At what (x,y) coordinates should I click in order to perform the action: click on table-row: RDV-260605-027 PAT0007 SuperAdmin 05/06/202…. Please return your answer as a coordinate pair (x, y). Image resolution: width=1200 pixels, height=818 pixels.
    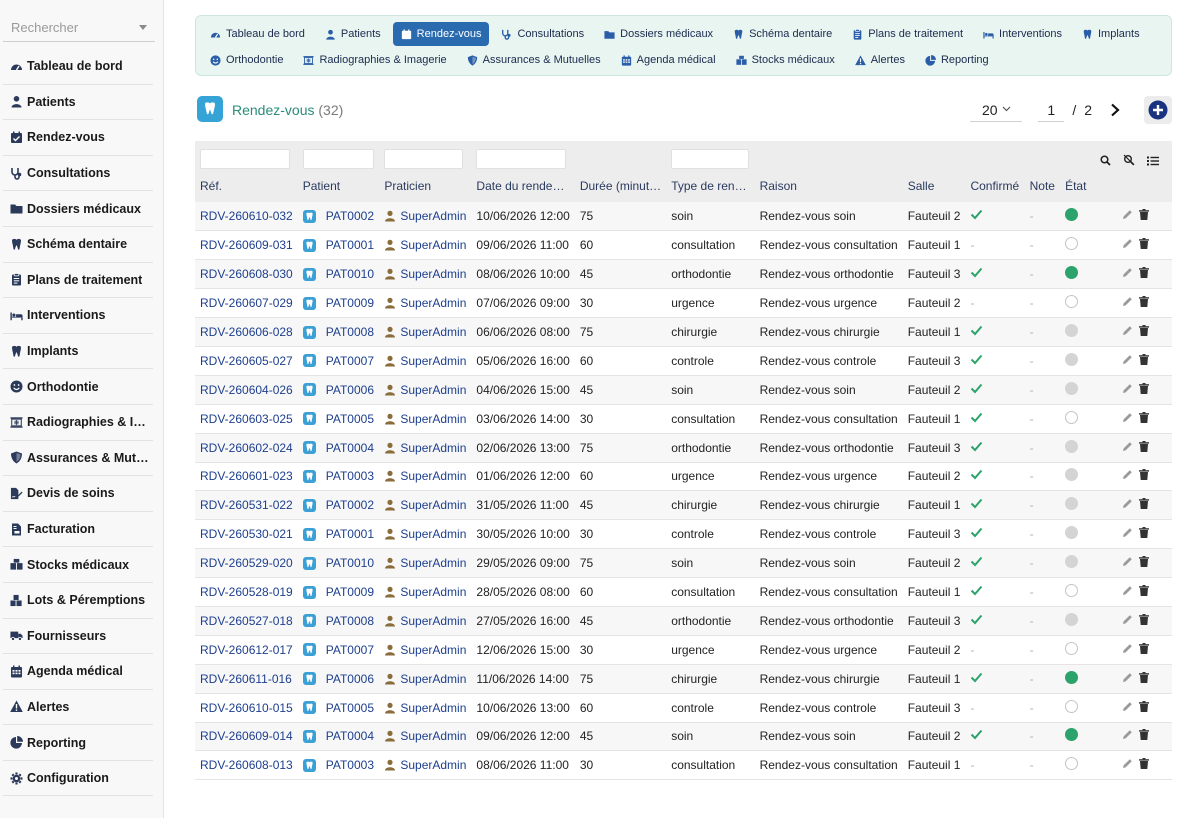
    Looking at the image, I should click on (683, 361).